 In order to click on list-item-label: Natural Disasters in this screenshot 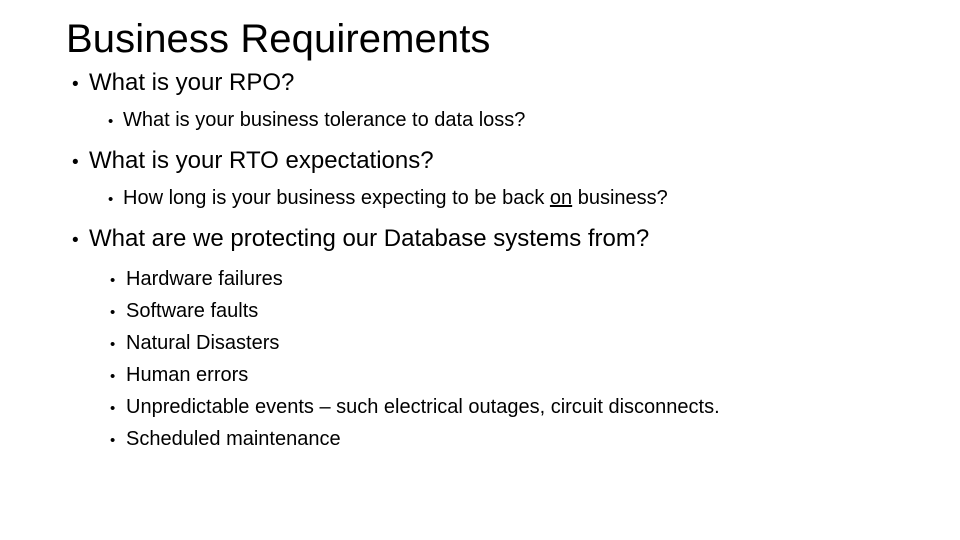, I will do `click(203, 343)`.